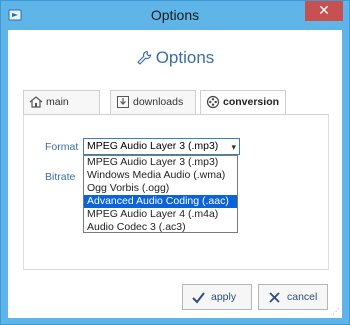  What do you see at coordinates (233, 147) in the screenshot?
I see `chevron-down-icon: ▾` at bounding box center [233, 147].